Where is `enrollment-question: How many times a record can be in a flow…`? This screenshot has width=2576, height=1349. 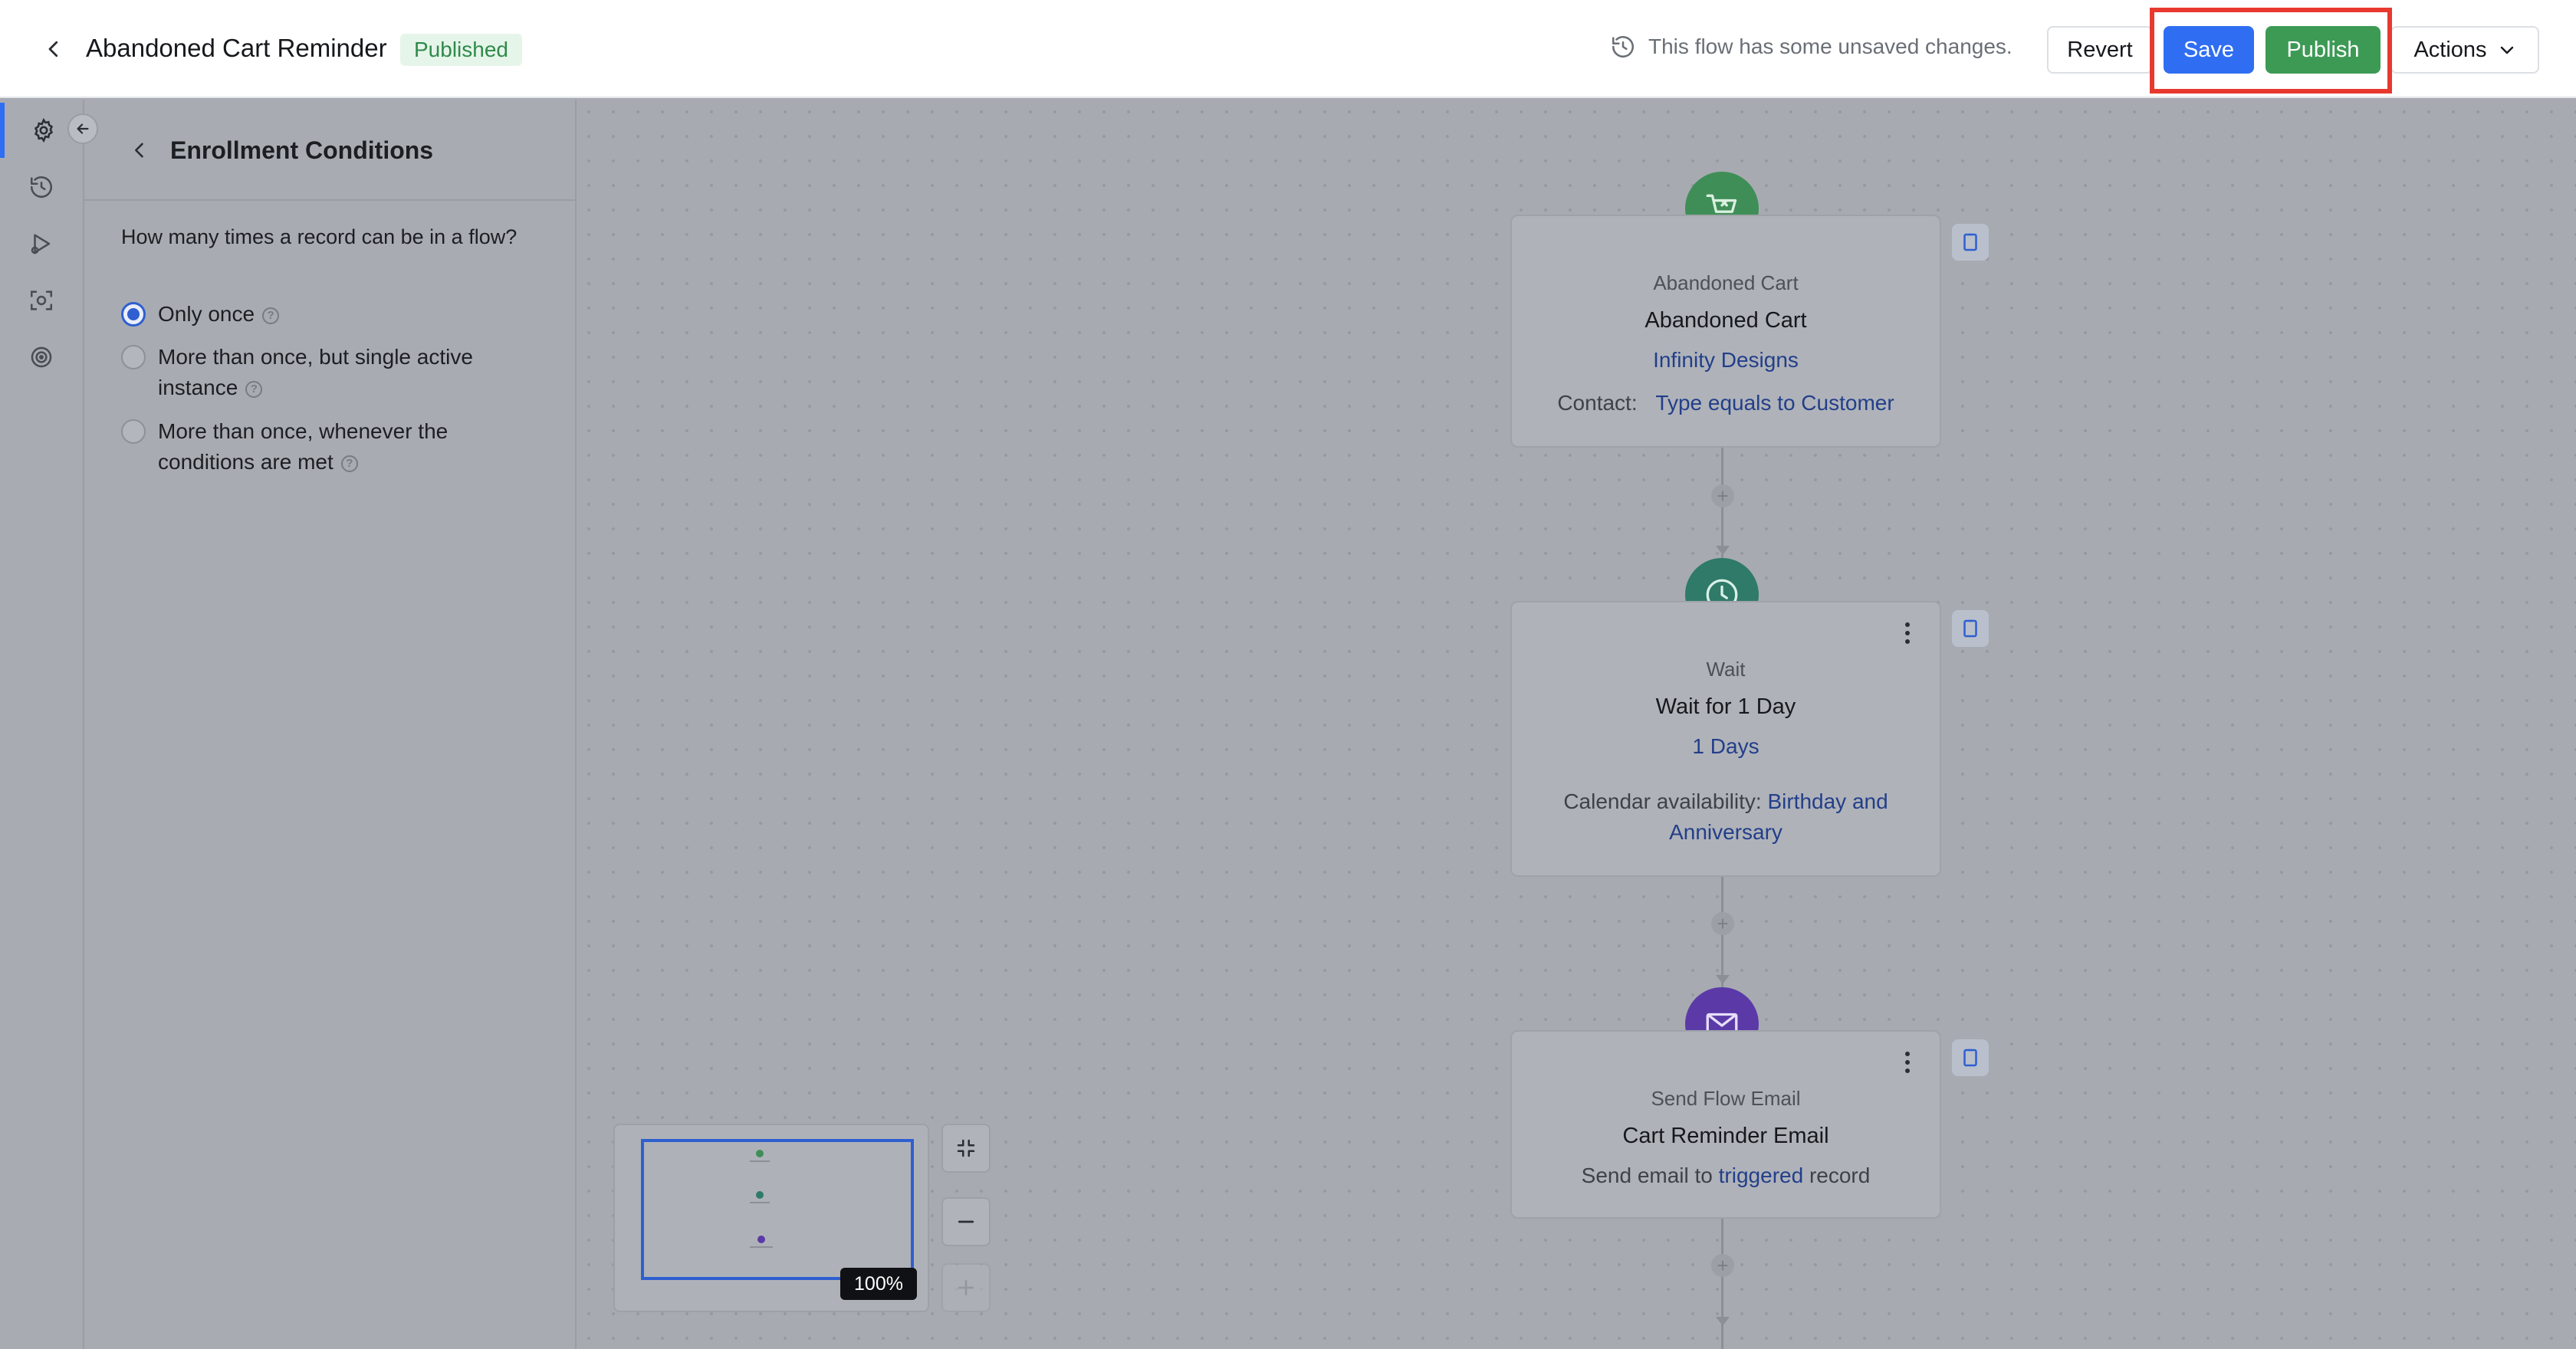 enrollment-question: How many times a record can be in a flow… is located at coordinates (320, 236).